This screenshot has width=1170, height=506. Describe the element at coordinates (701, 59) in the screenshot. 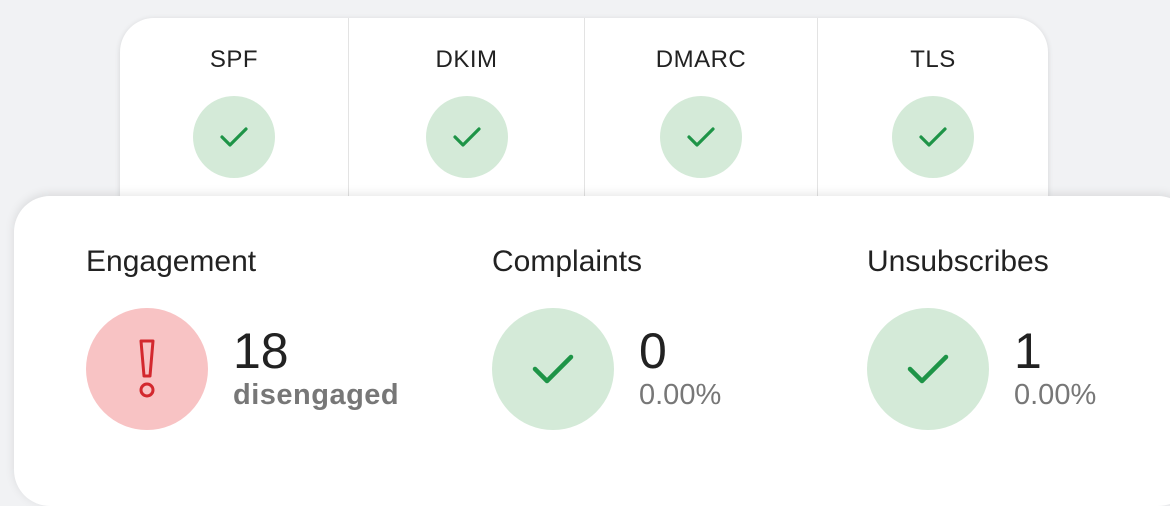

I see `auth-label: DMARC` at that location.